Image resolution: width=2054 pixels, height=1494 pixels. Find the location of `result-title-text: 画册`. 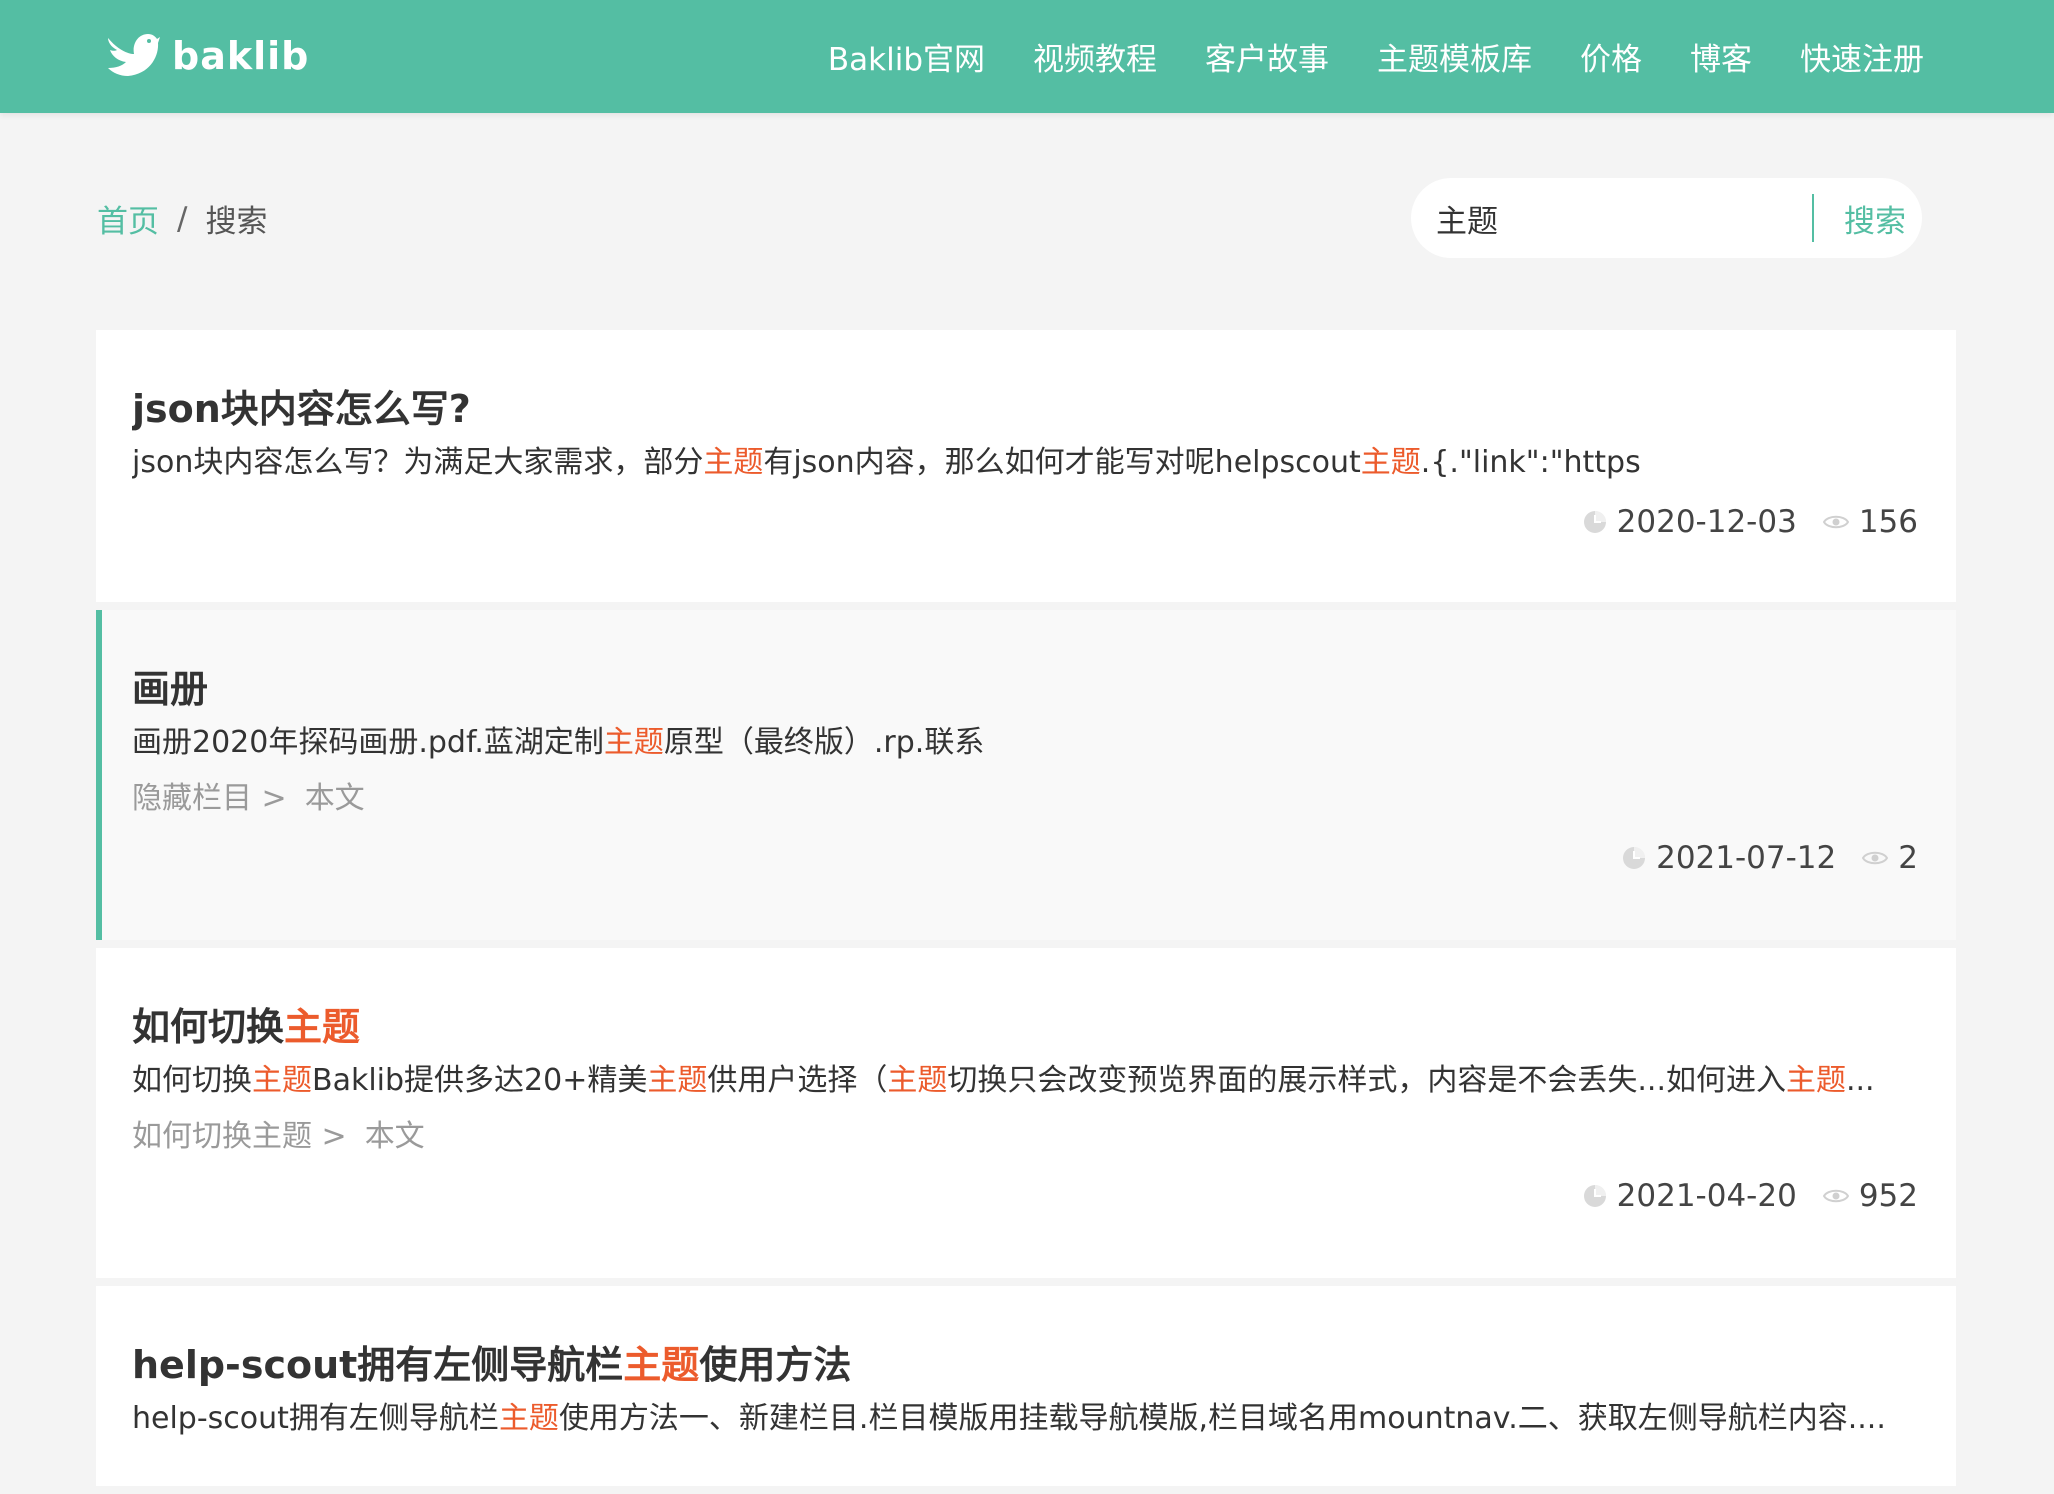

result-title-text: 画册 is located at coordinates (170, 689).